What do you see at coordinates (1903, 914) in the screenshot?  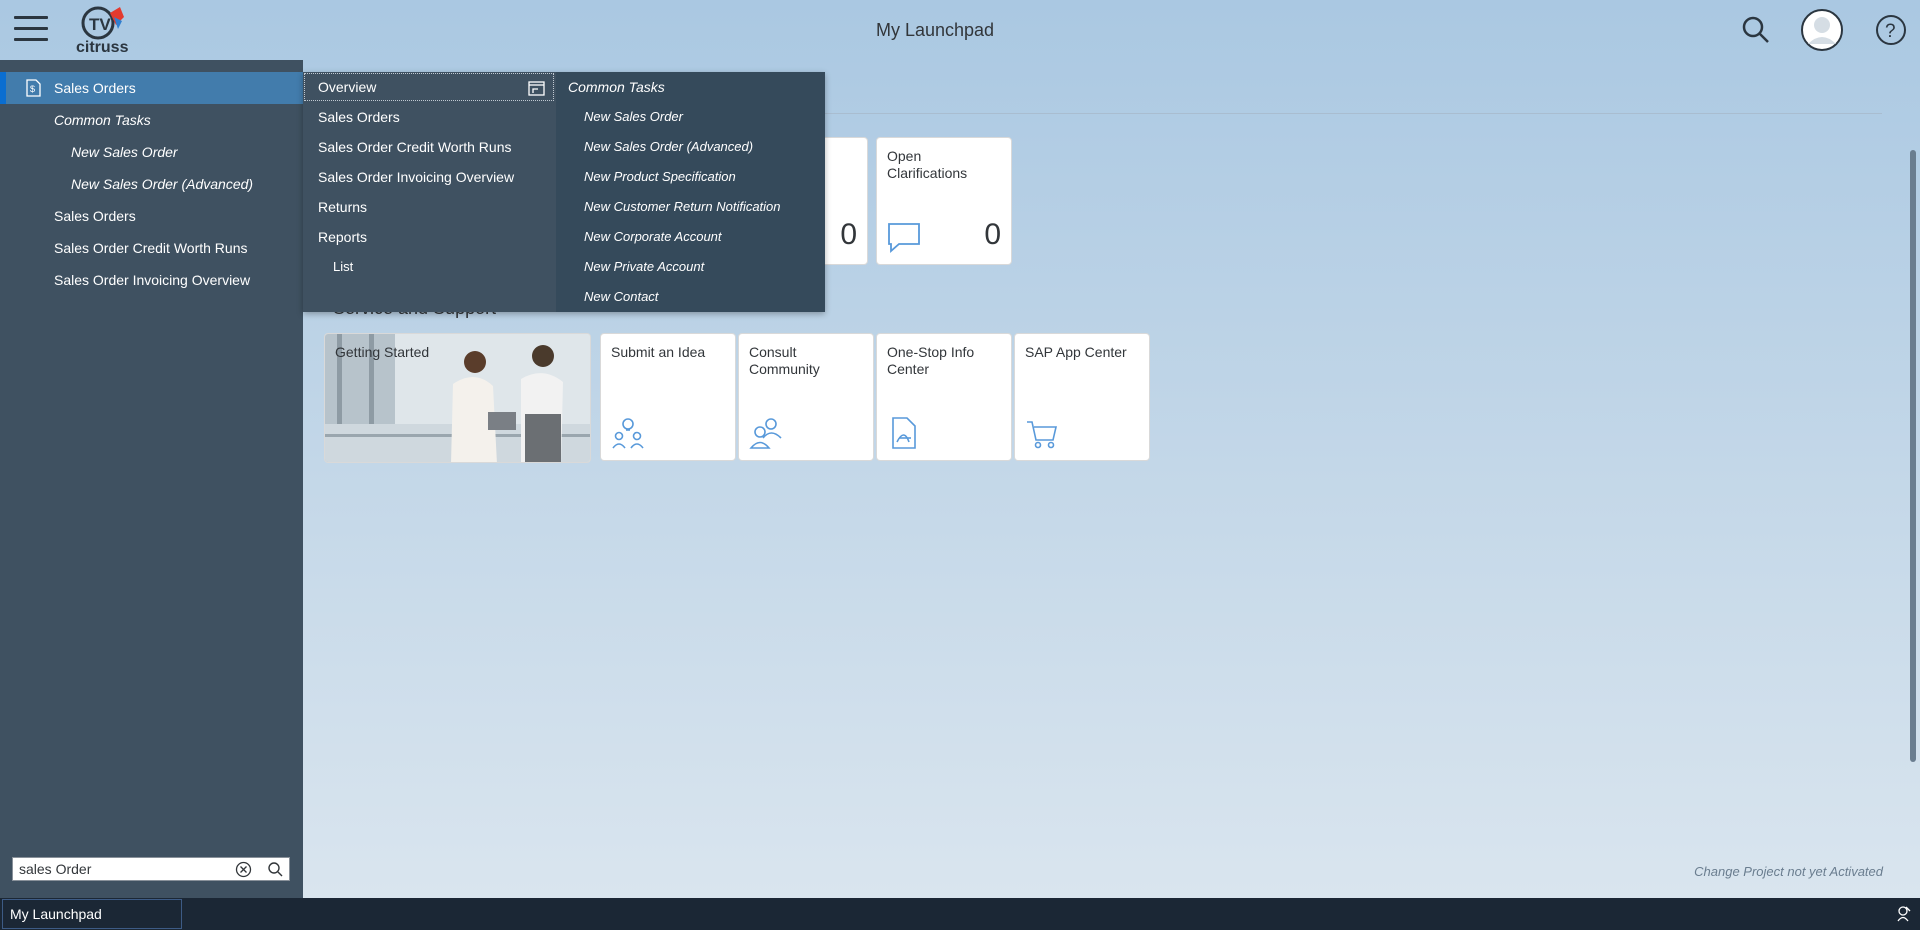 I see `connection-icon` at bounding box center [1903, 914].